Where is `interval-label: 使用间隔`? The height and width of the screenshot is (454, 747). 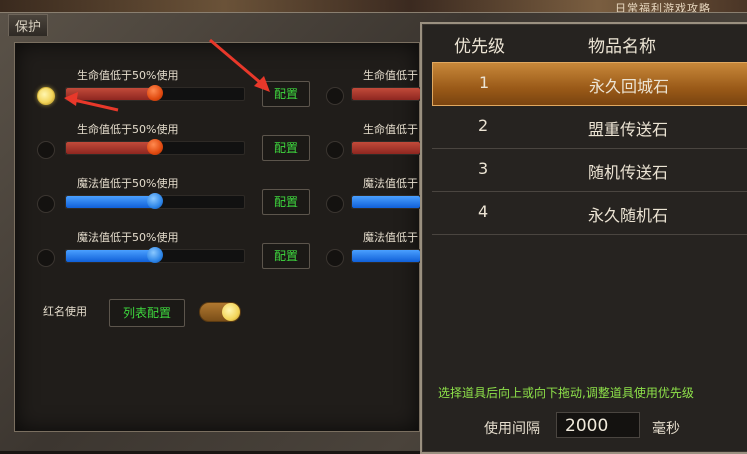
interval-label: 使用间隔 is located at coordinates (512, 429).